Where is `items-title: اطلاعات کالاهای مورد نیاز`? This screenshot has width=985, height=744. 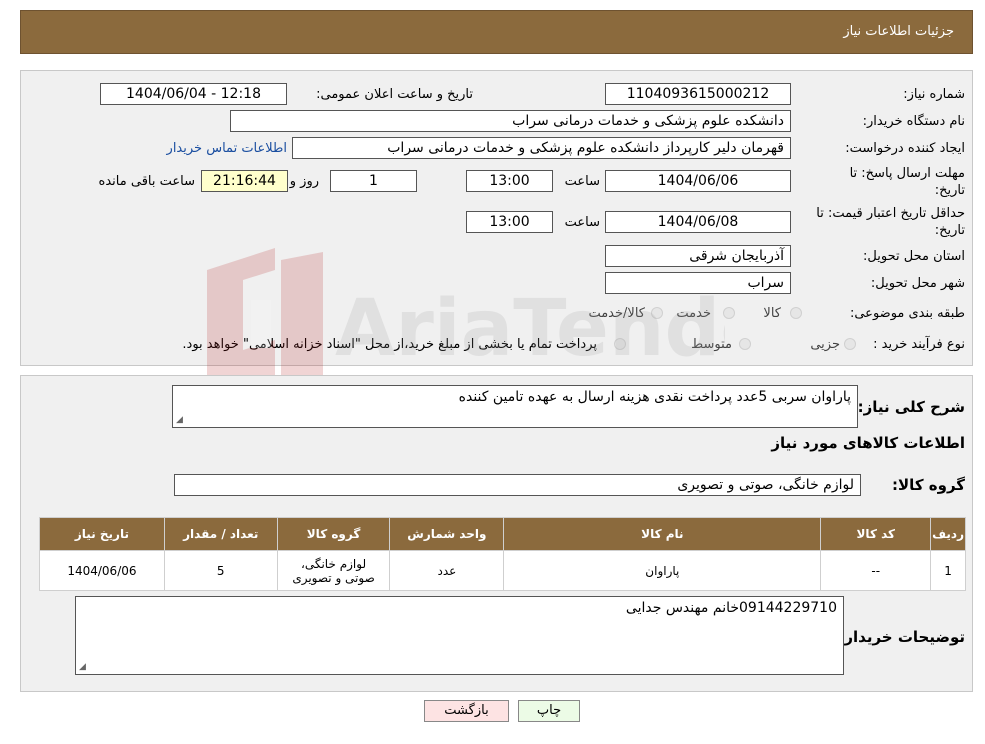 items-title: اطلاعات کالاهای مورد نیاز is located at coordinates (868, 443).